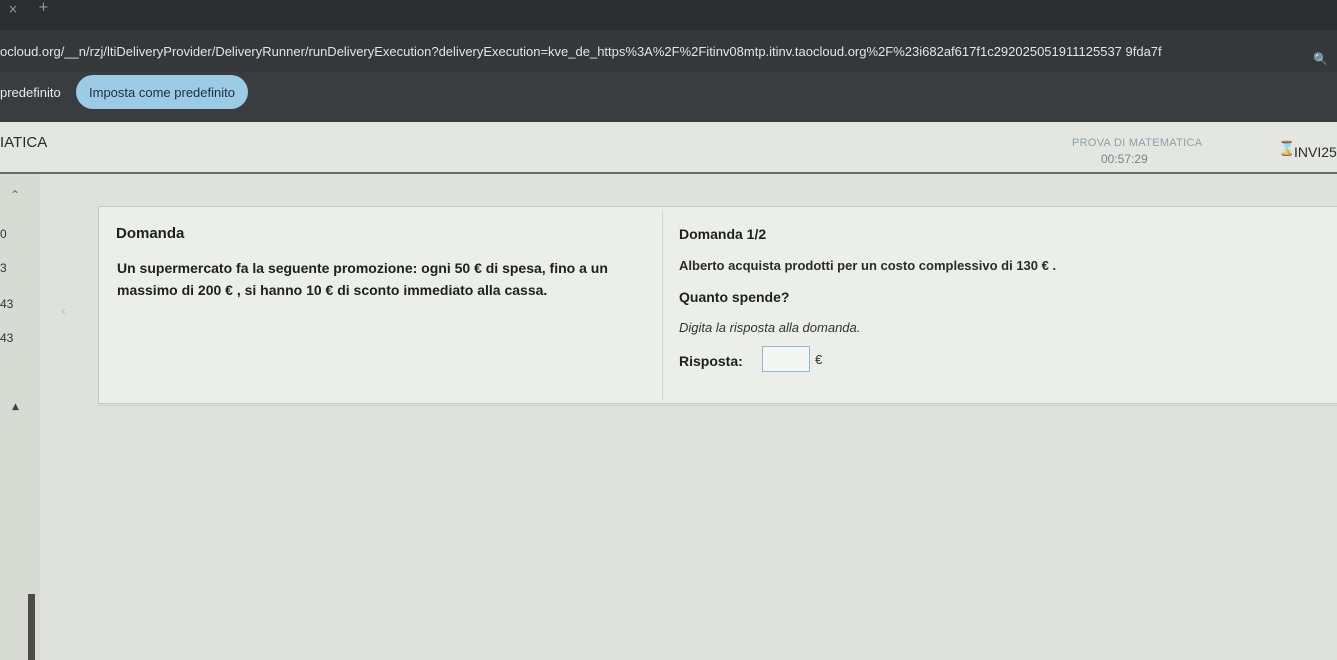 This screenshot has height=660, width=1337. I want to click on panel-divider, so click(662, 305).